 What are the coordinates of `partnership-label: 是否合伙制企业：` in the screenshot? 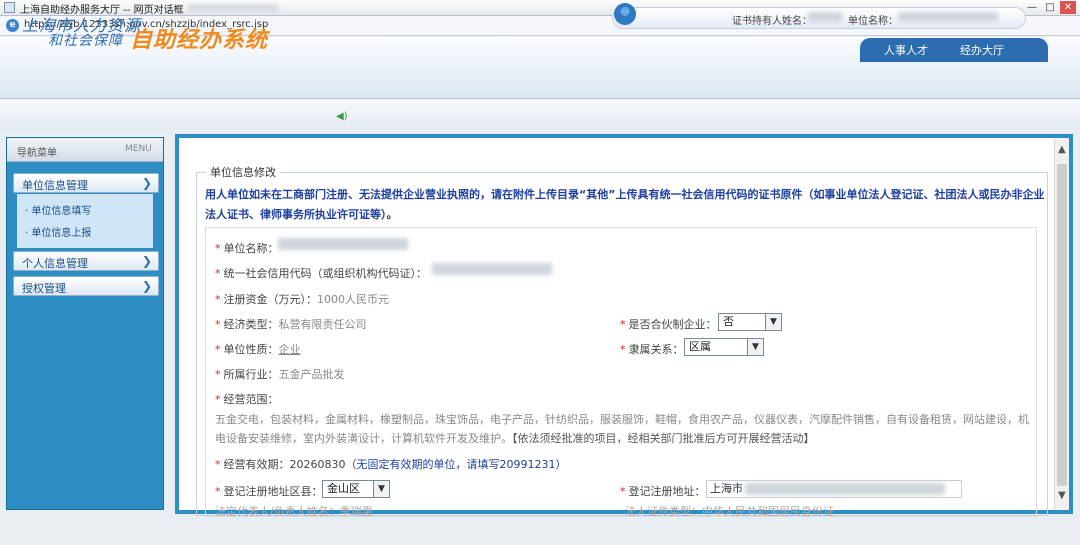 It's located at (672, 324).